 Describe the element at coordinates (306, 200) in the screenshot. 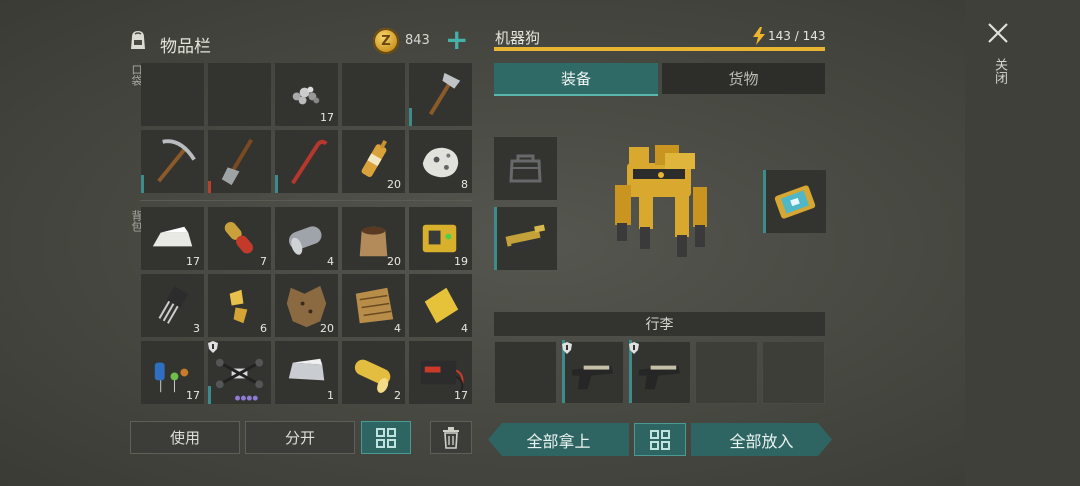

I see `divider` at that location.